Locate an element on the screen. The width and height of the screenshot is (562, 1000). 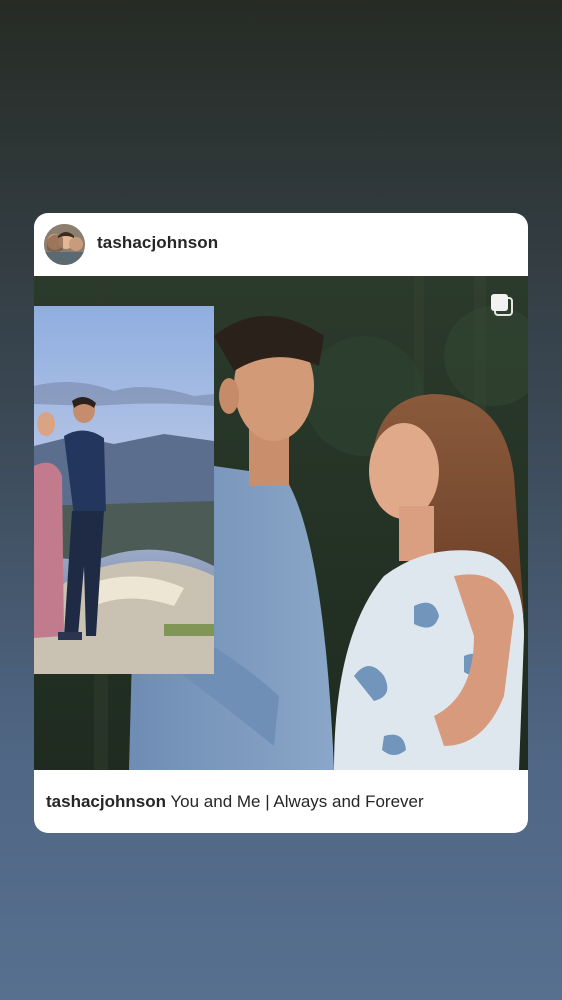
caption-text: You and Me | Always and Forever is located at coordinates (297, 801).